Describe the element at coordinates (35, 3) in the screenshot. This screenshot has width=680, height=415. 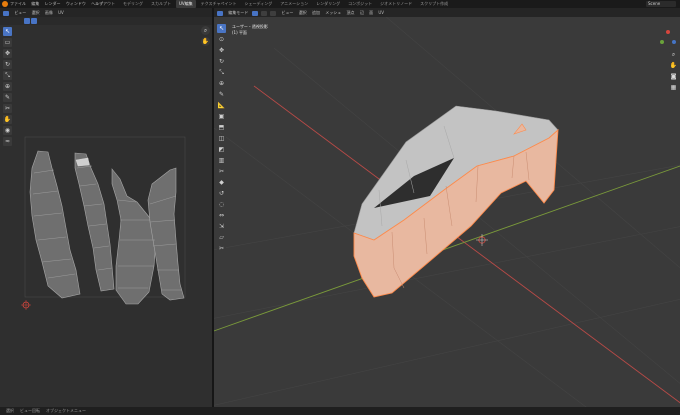
I see `menu-edit: 編集` at that location.